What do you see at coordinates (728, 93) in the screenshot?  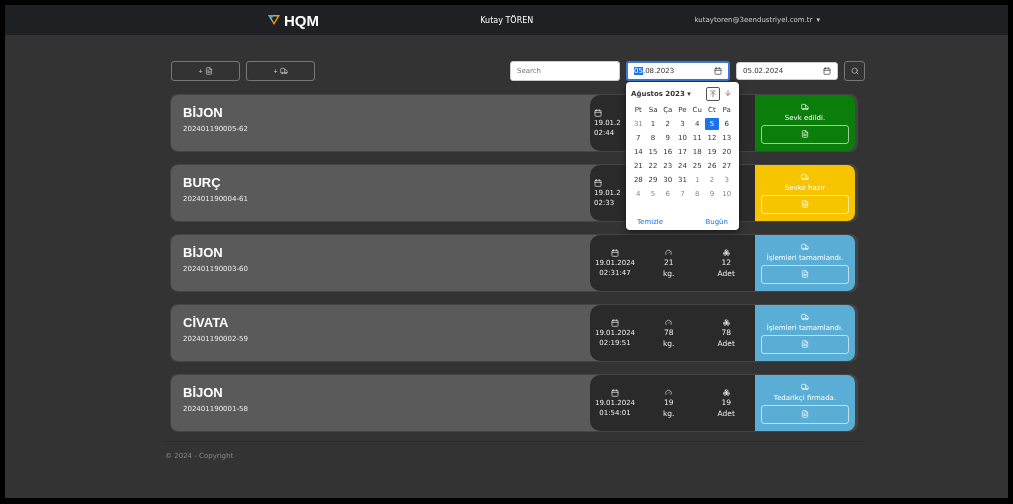 I see `arrow-down-icon` at bounding box center [728, 93].